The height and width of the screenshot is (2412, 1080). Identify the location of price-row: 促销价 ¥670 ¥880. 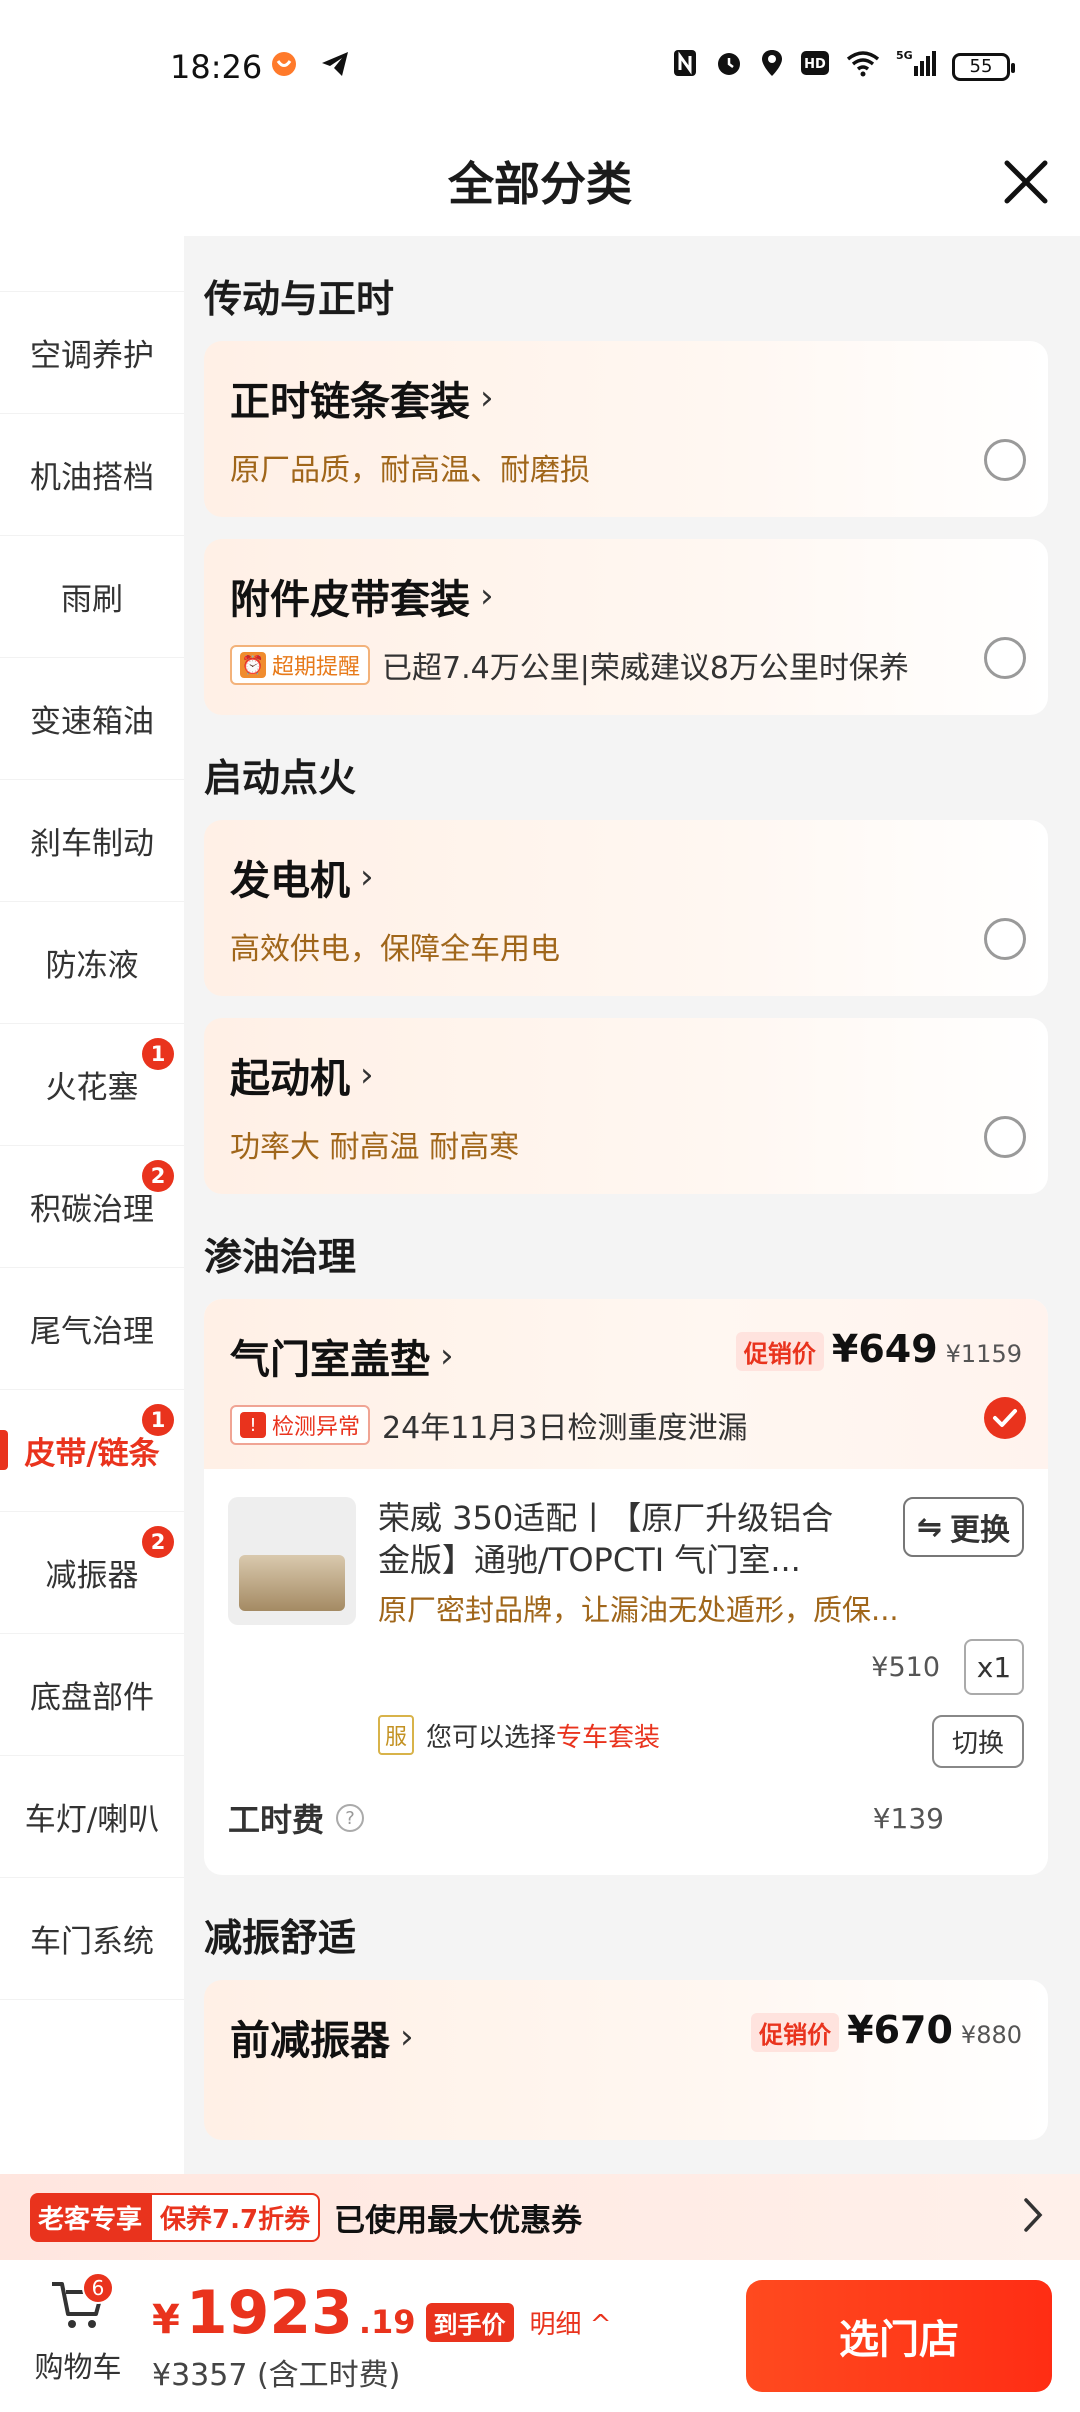
(886, 2030).